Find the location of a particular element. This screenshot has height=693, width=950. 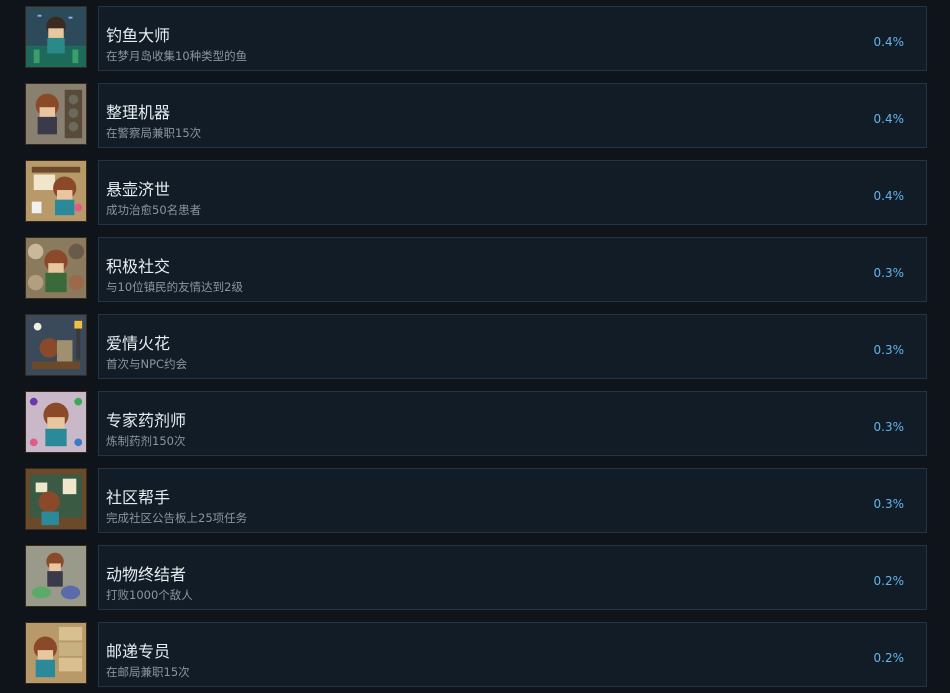

monster-slayer-achievement-icon is located at coordinates (56, 576).